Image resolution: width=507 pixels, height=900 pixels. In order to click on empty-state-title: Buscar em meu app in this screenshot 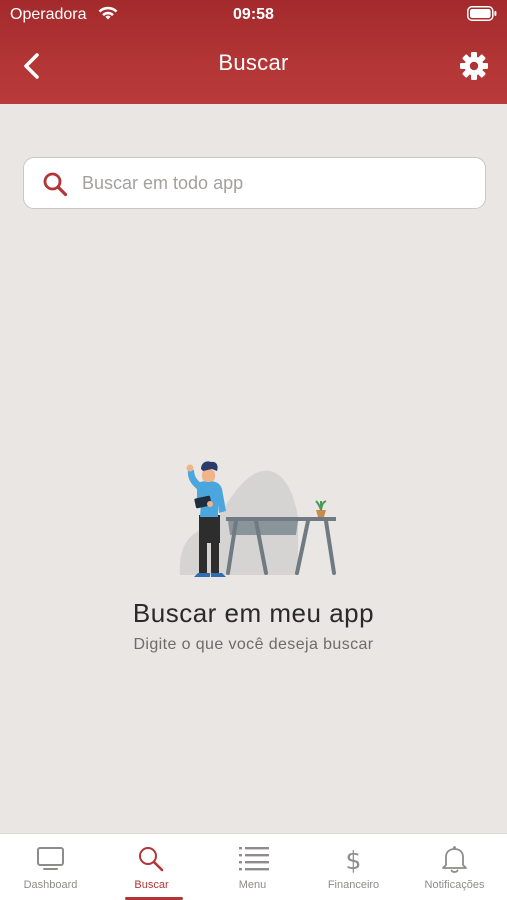, I will do `click(253, 613)`.